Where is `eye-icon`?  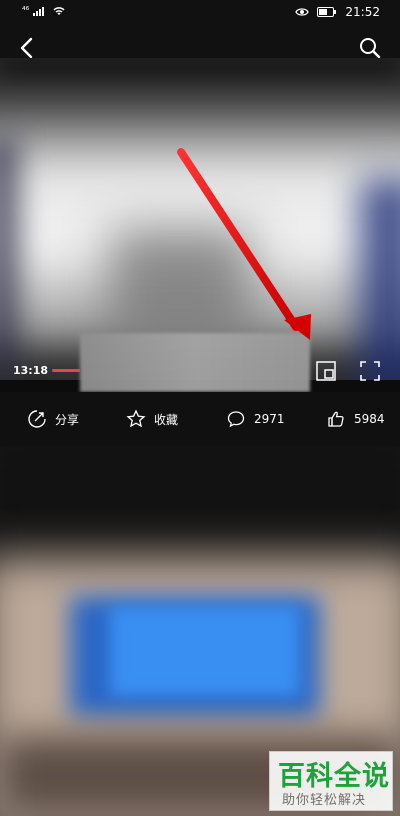 eye-icon is located at coordinates (302, 12).